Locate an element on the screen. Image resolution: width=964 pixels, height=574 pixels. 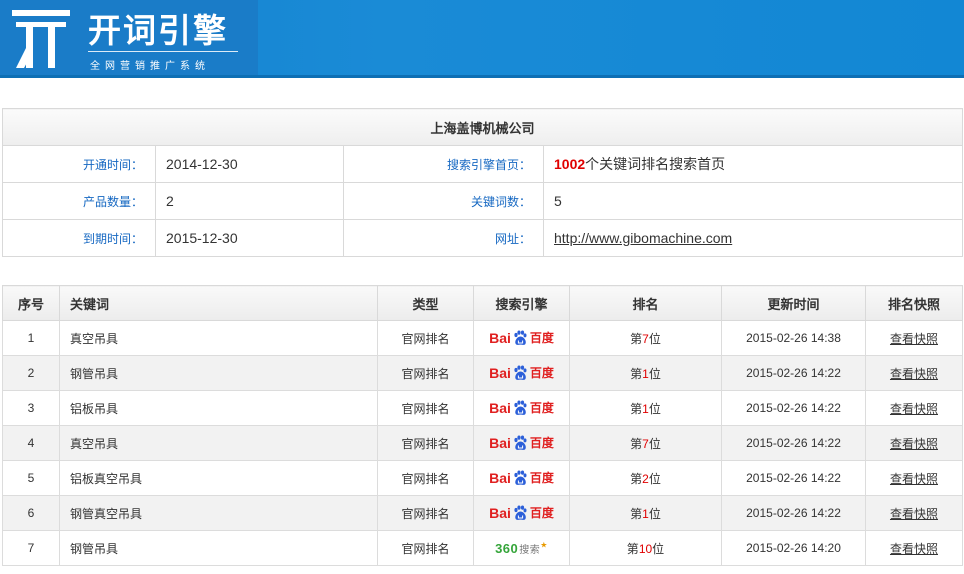
row-keyword: 铝板吊具 is located at coordinates (218, 408).